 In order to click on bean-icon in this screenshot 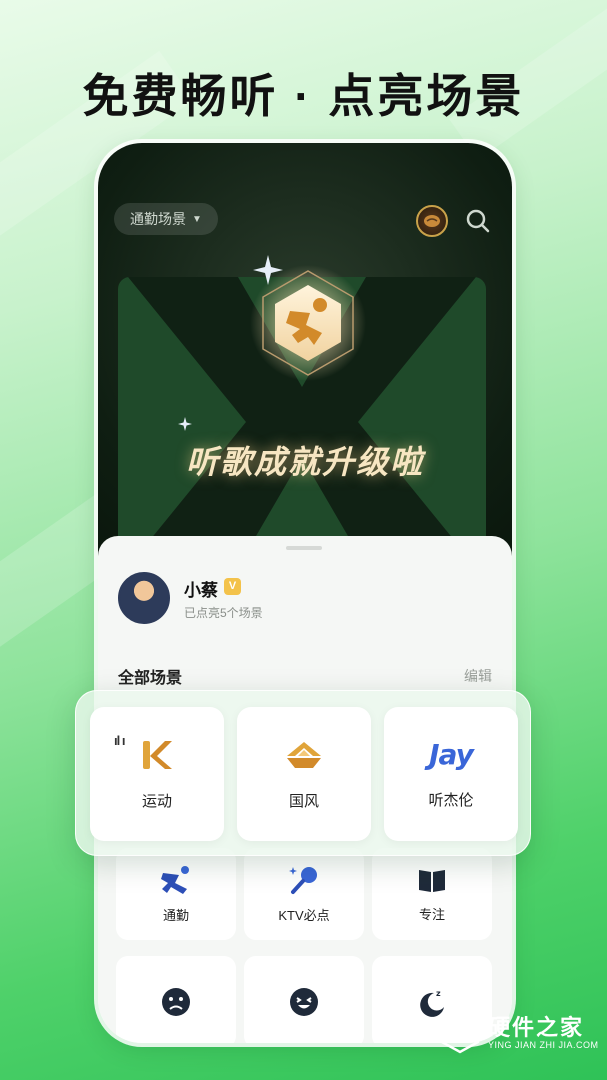, I will do `click(432, 221)`.